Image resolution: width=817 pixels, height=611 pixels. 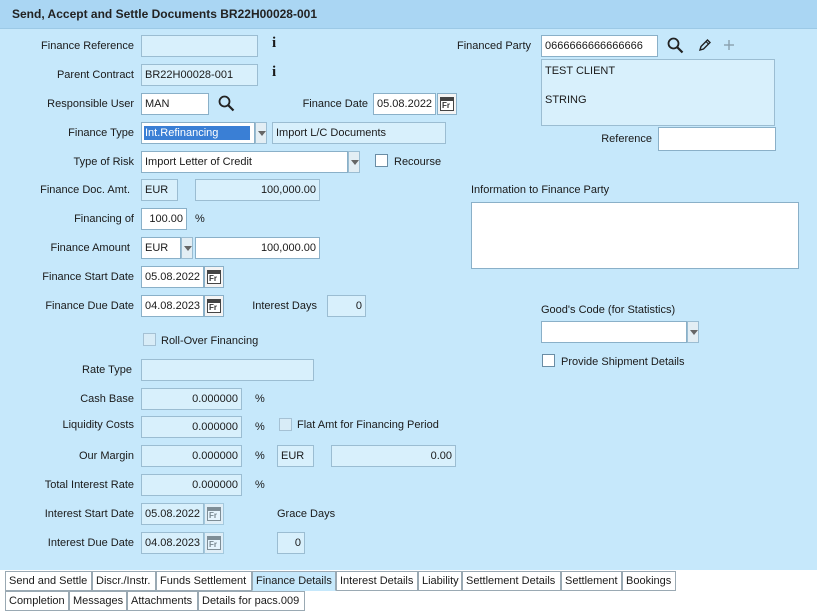 I want to click on finance-reference-field, so click(x=199, y=46).